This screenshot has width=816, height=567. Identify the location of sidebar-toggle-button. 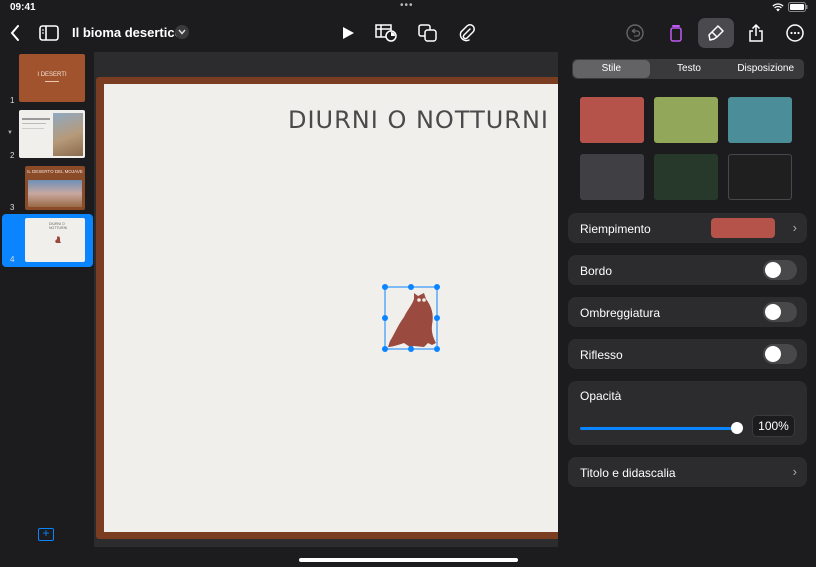
(49, 33).